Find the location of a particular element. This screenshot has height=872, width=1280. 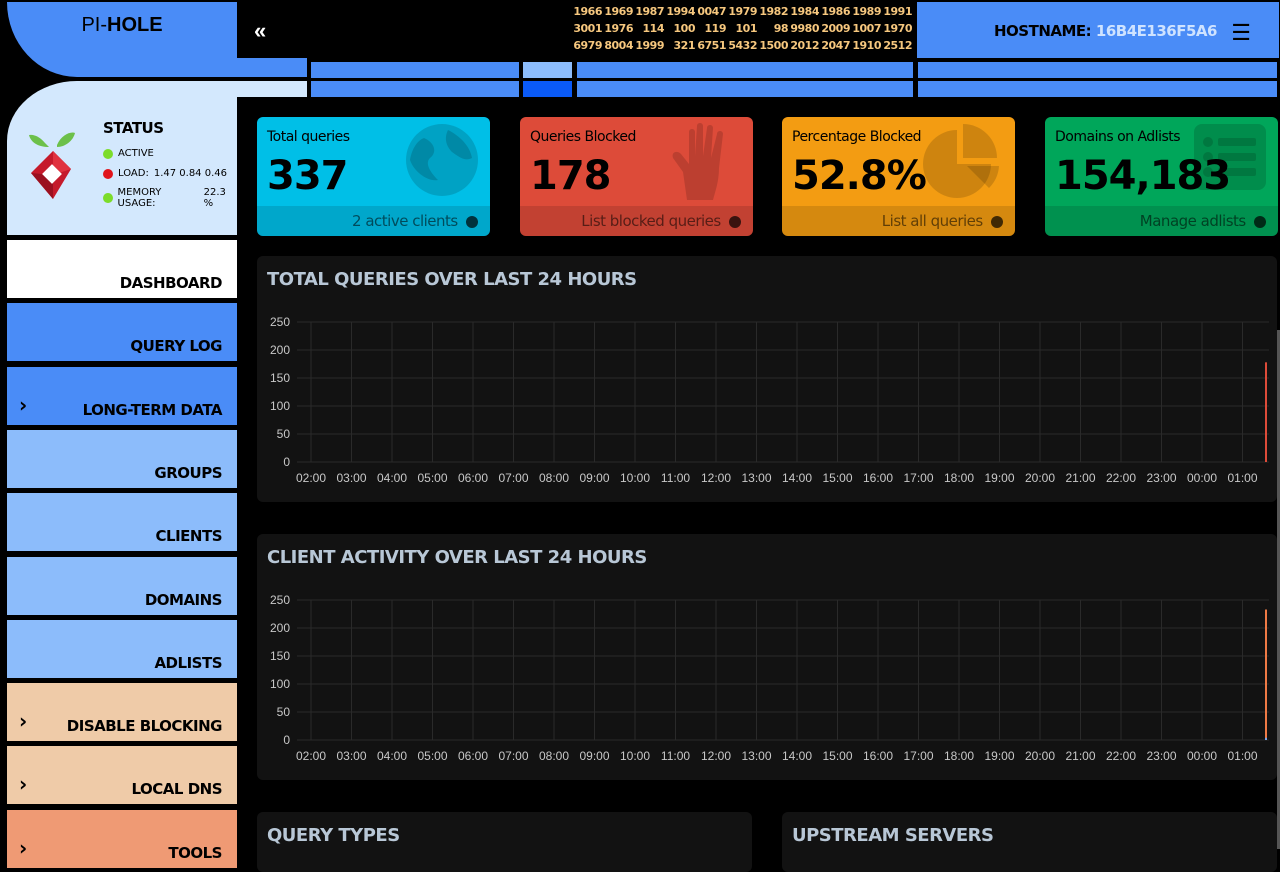

sidebar-item-groups: GROUPS is located at coordinates (122, 458).